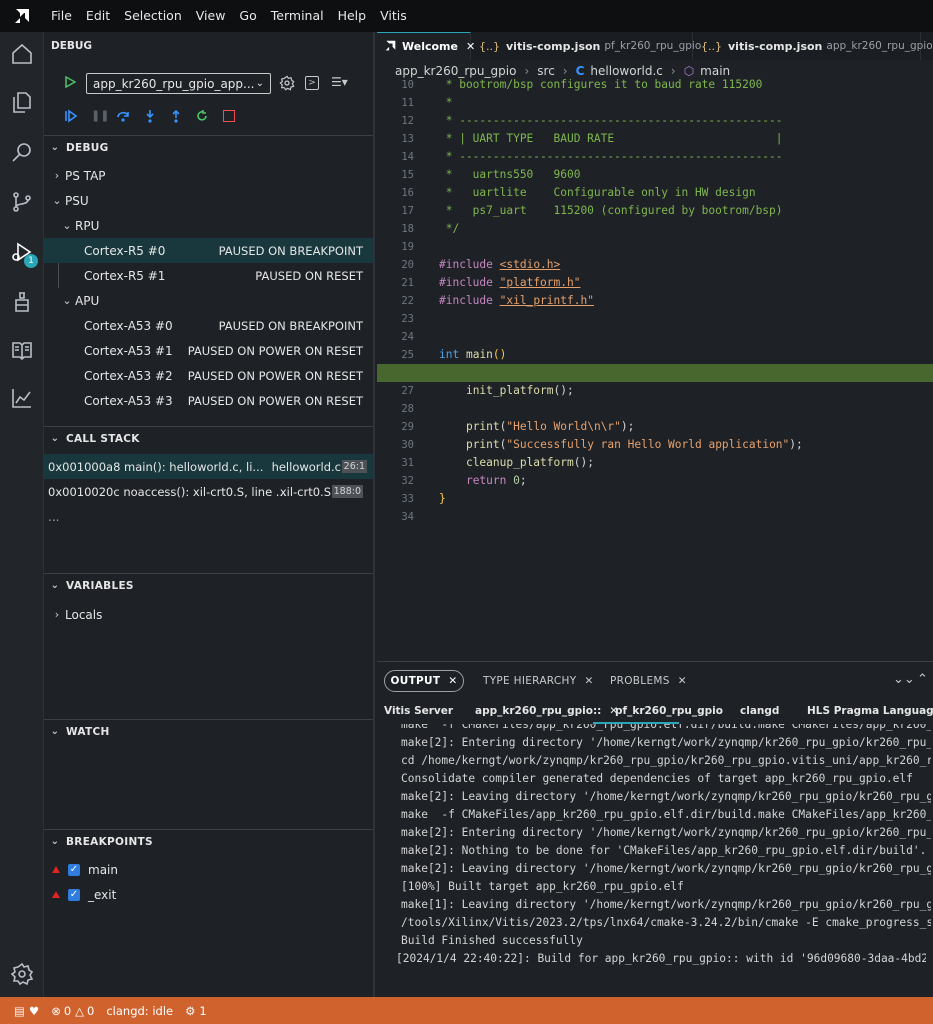 The image size is (933, 1024). I want to click on core-state: PAUSED ON POWER ON RESET, so click(275, 350).